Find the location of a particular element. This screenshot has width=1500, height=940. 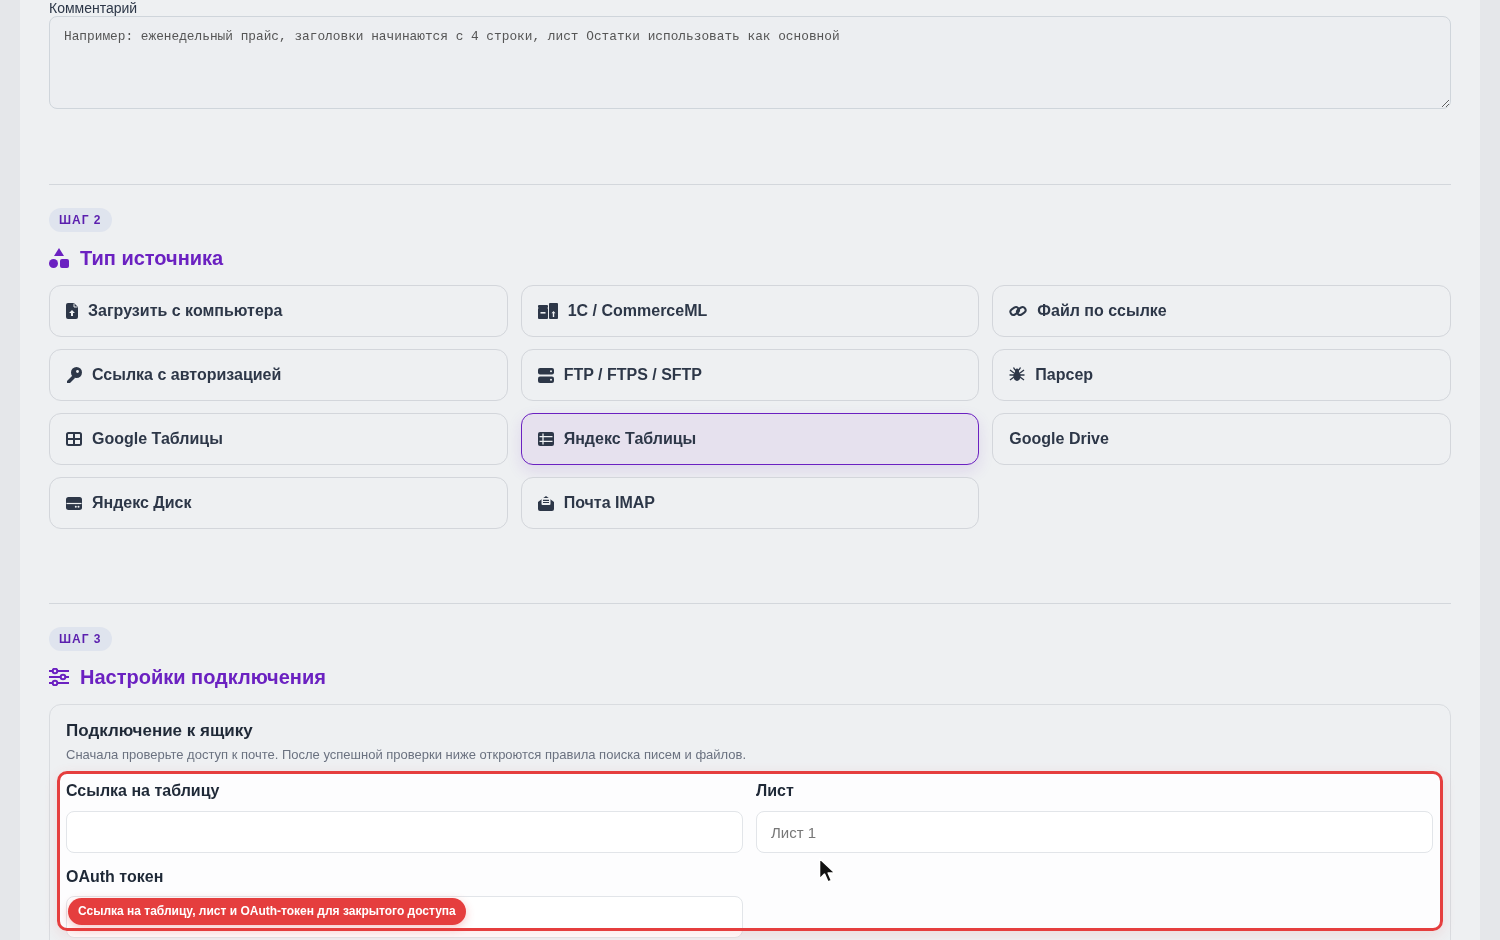

callout-tooltip: Ссылка на таблицу, лист и OAuth-токен для закрытого доступа is located at coordinates (267, 911).